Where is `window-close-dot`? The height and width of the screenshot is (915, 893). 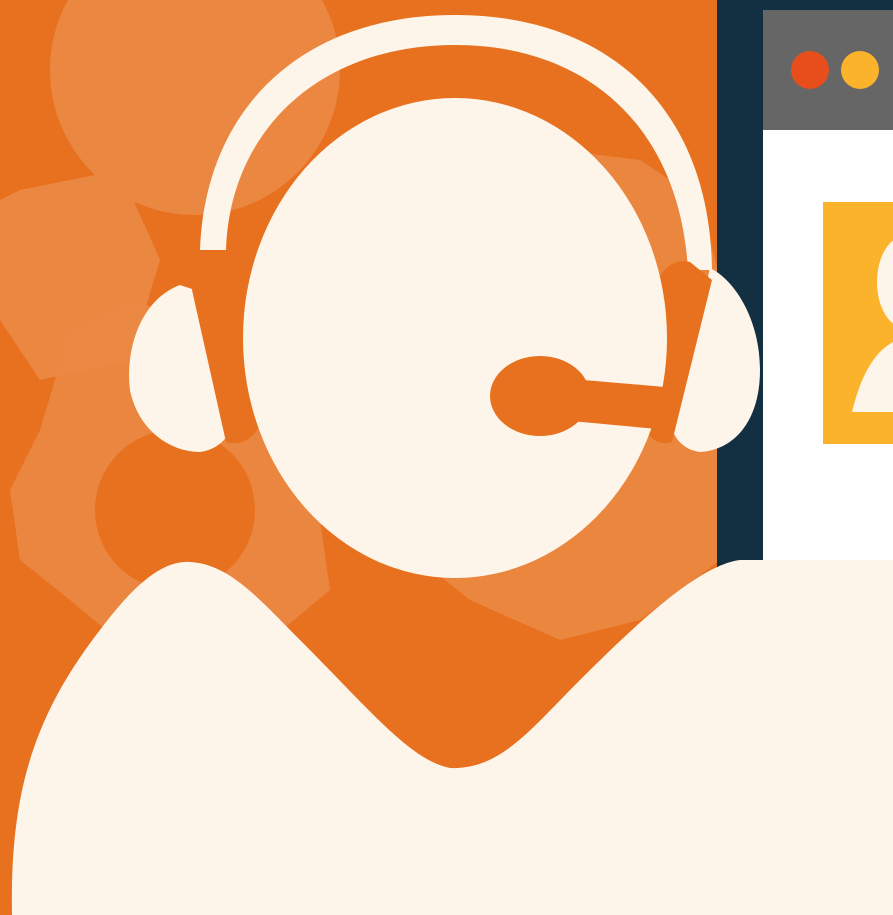
window-close-dot is located at coordinates (810, 70).